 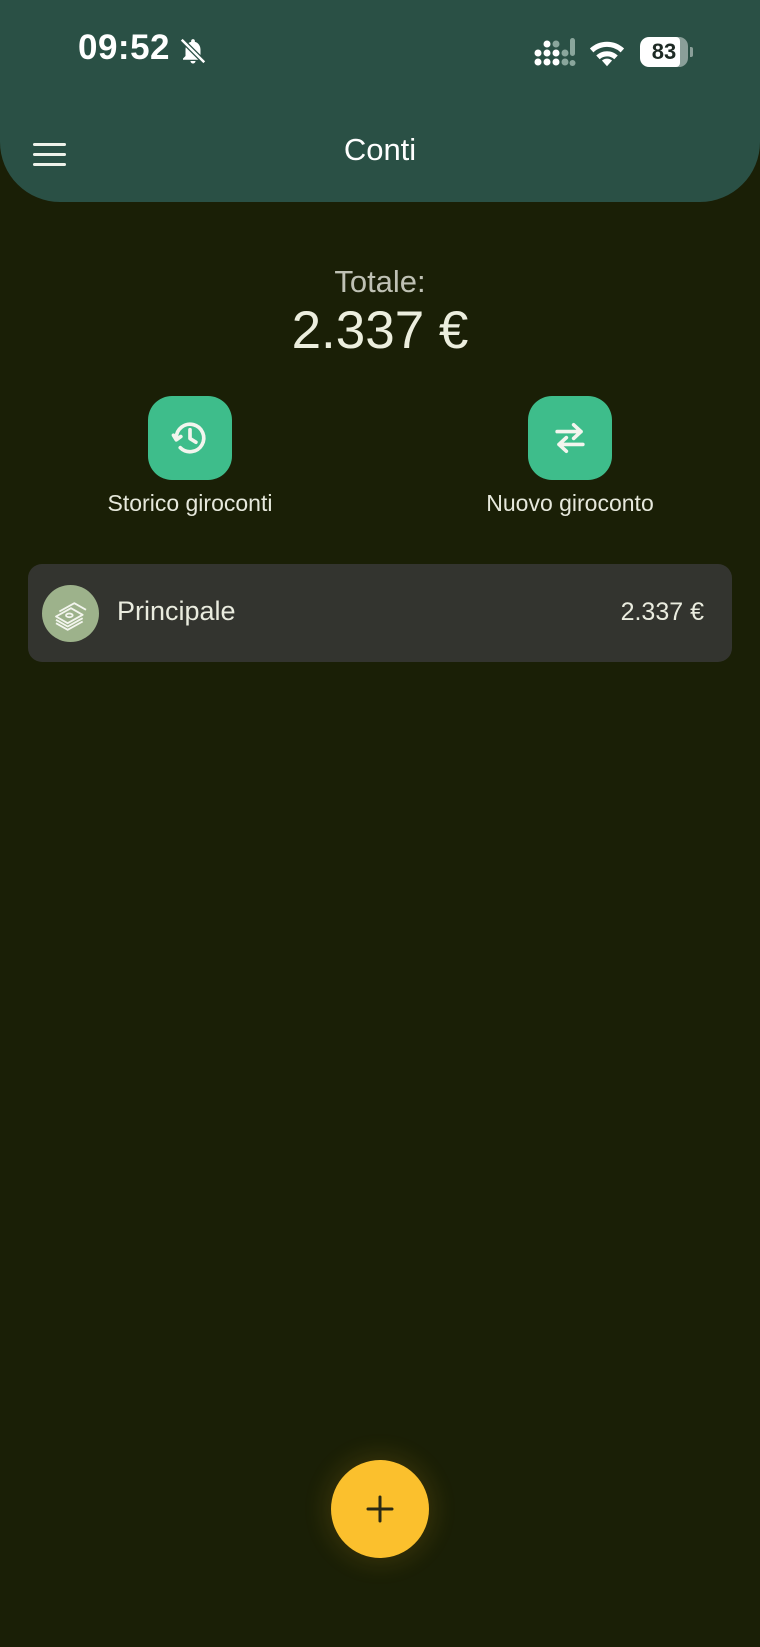 What do you see at coordinates (380, 101) in the screenshot?
I see `app-header: 09:52 83 Conti` at bounding box center [380, 101].